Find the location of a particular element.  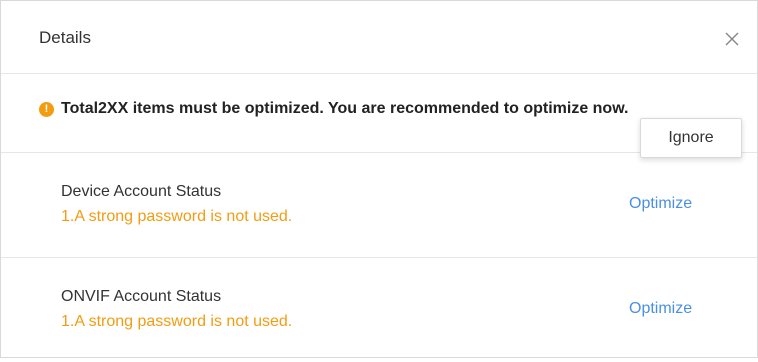

item-title: Device Account Status is located at coordinates (141, 191).